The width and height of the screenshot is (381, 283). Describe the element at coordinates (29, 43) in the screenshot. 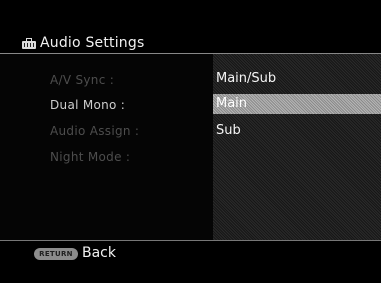

I see `toolbox-icon` at that location.